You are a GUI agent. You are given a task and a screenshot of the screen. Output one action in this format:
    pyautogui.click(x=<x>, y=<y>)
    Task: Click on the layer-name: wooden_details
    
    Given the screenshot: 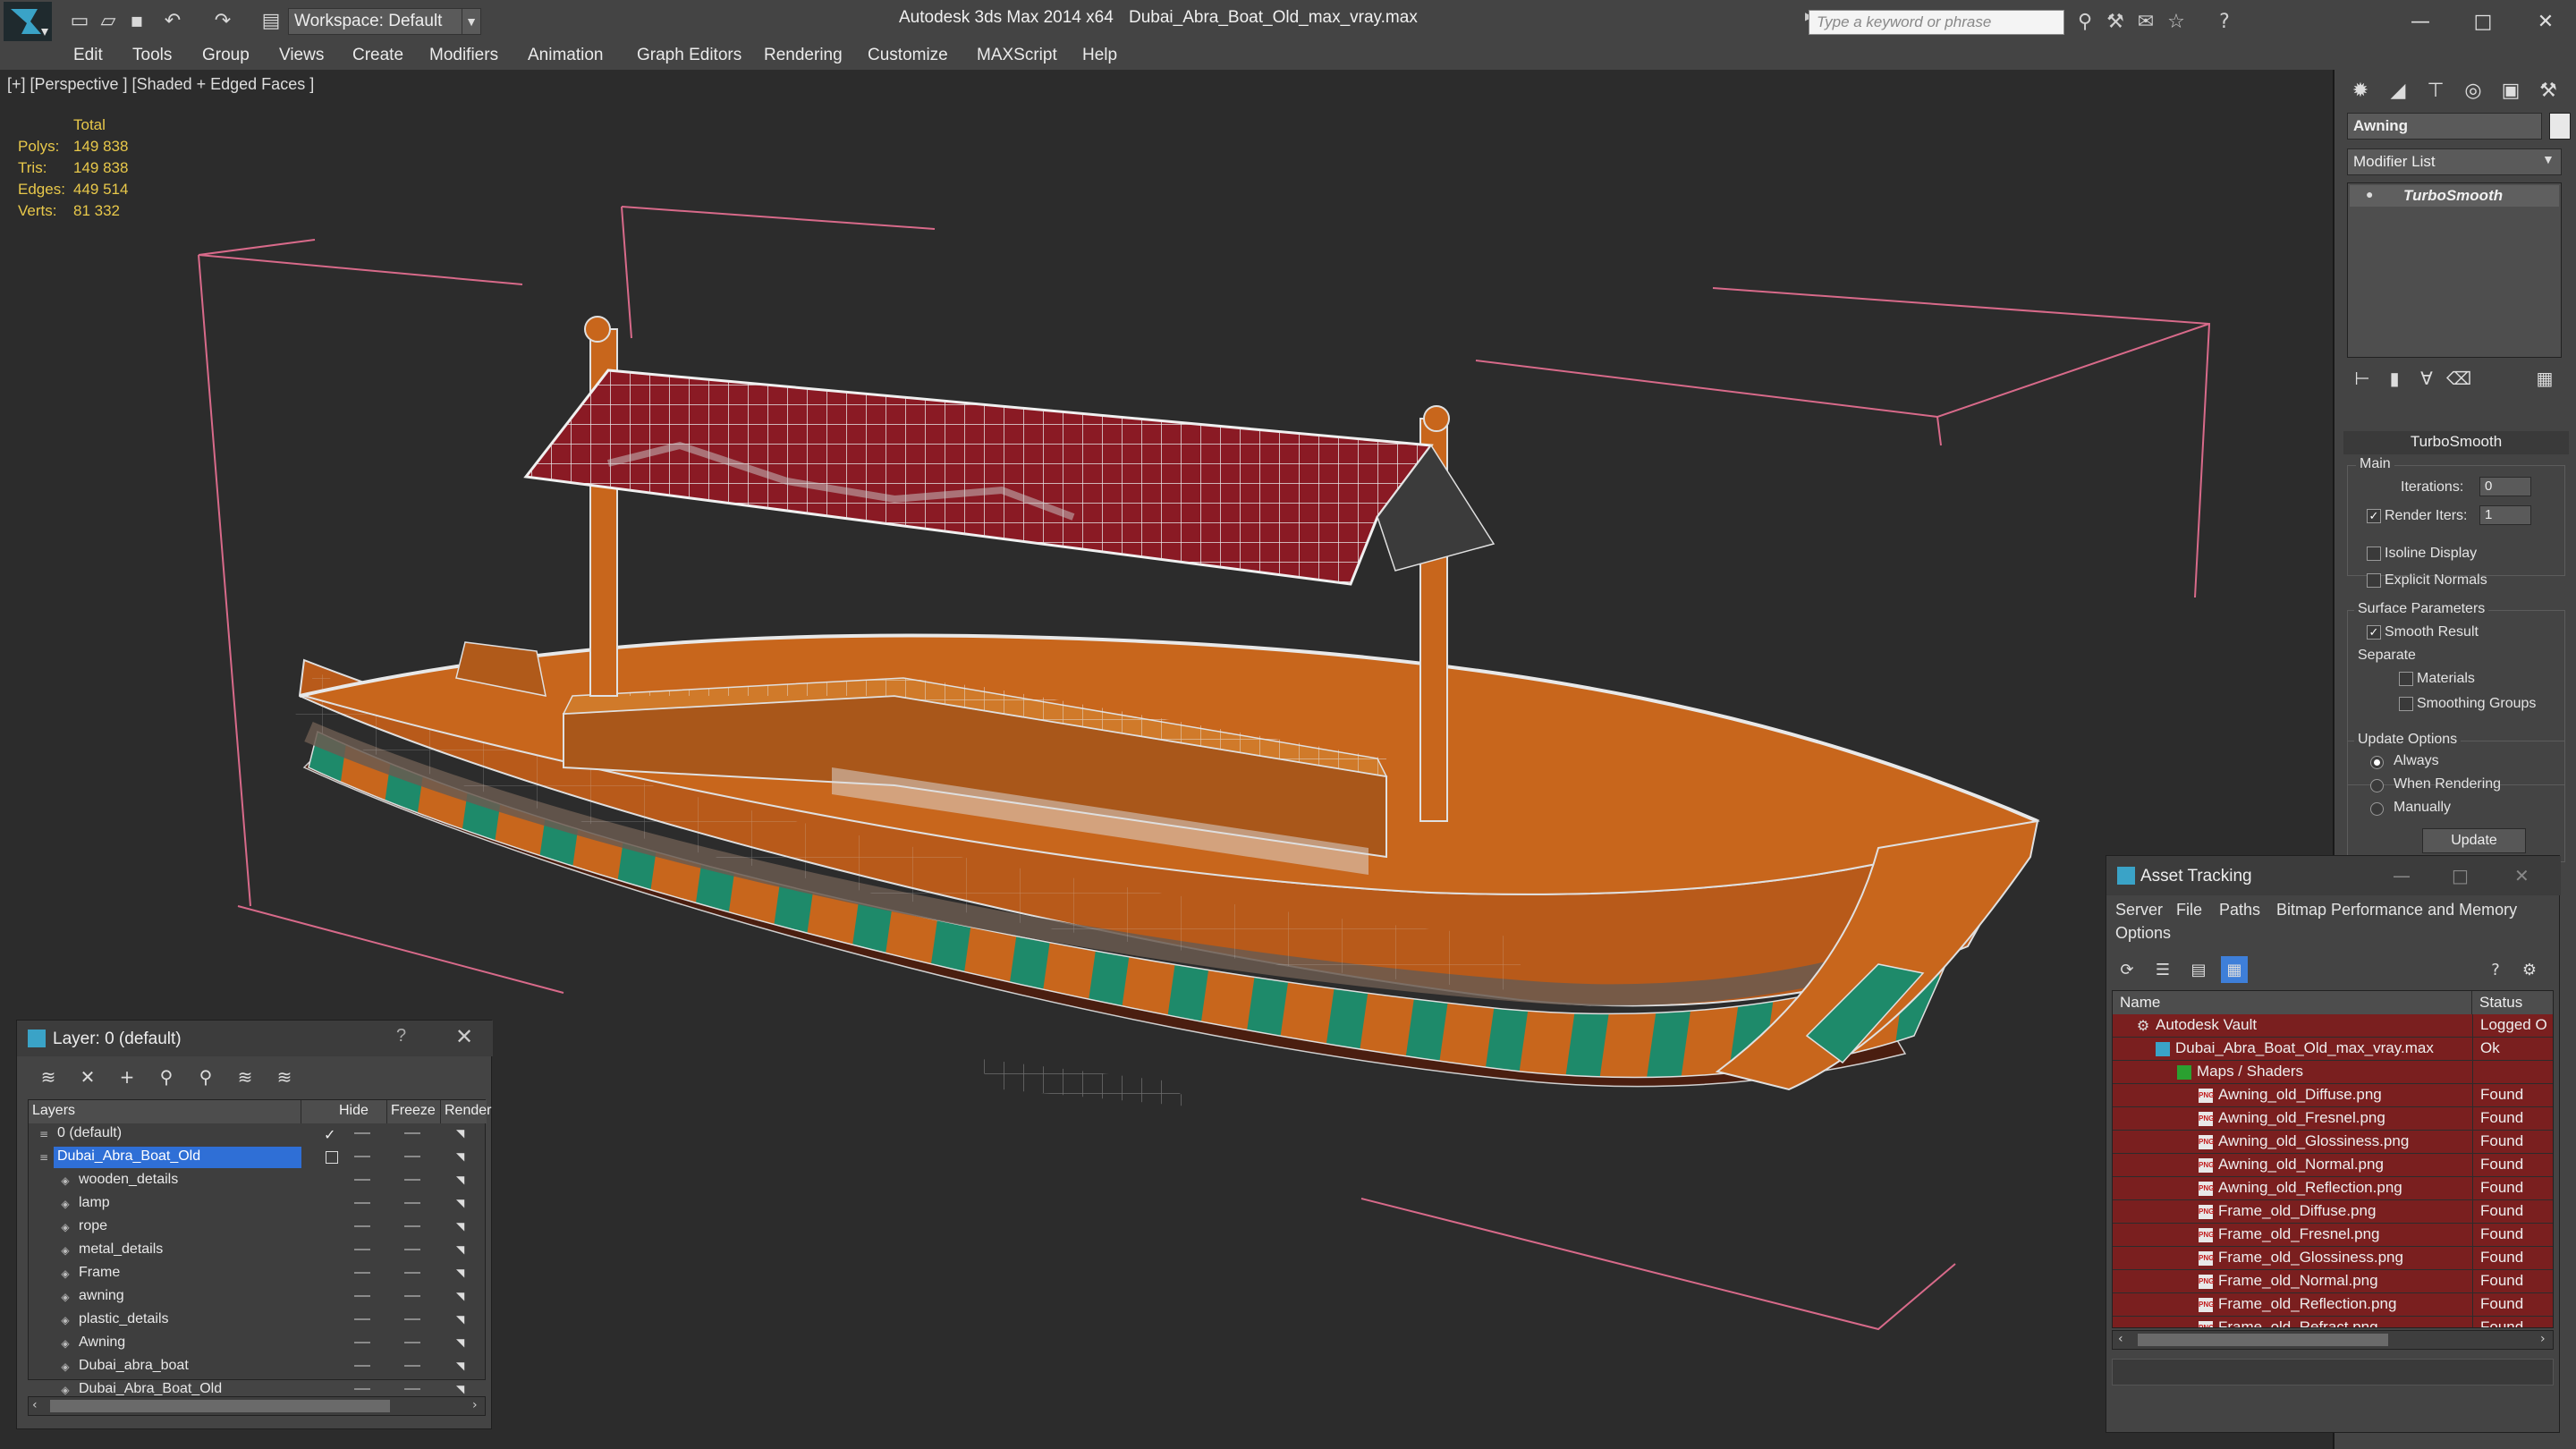 What is the action you would take?
    pyautogui.click(x=128, y=1180)
    